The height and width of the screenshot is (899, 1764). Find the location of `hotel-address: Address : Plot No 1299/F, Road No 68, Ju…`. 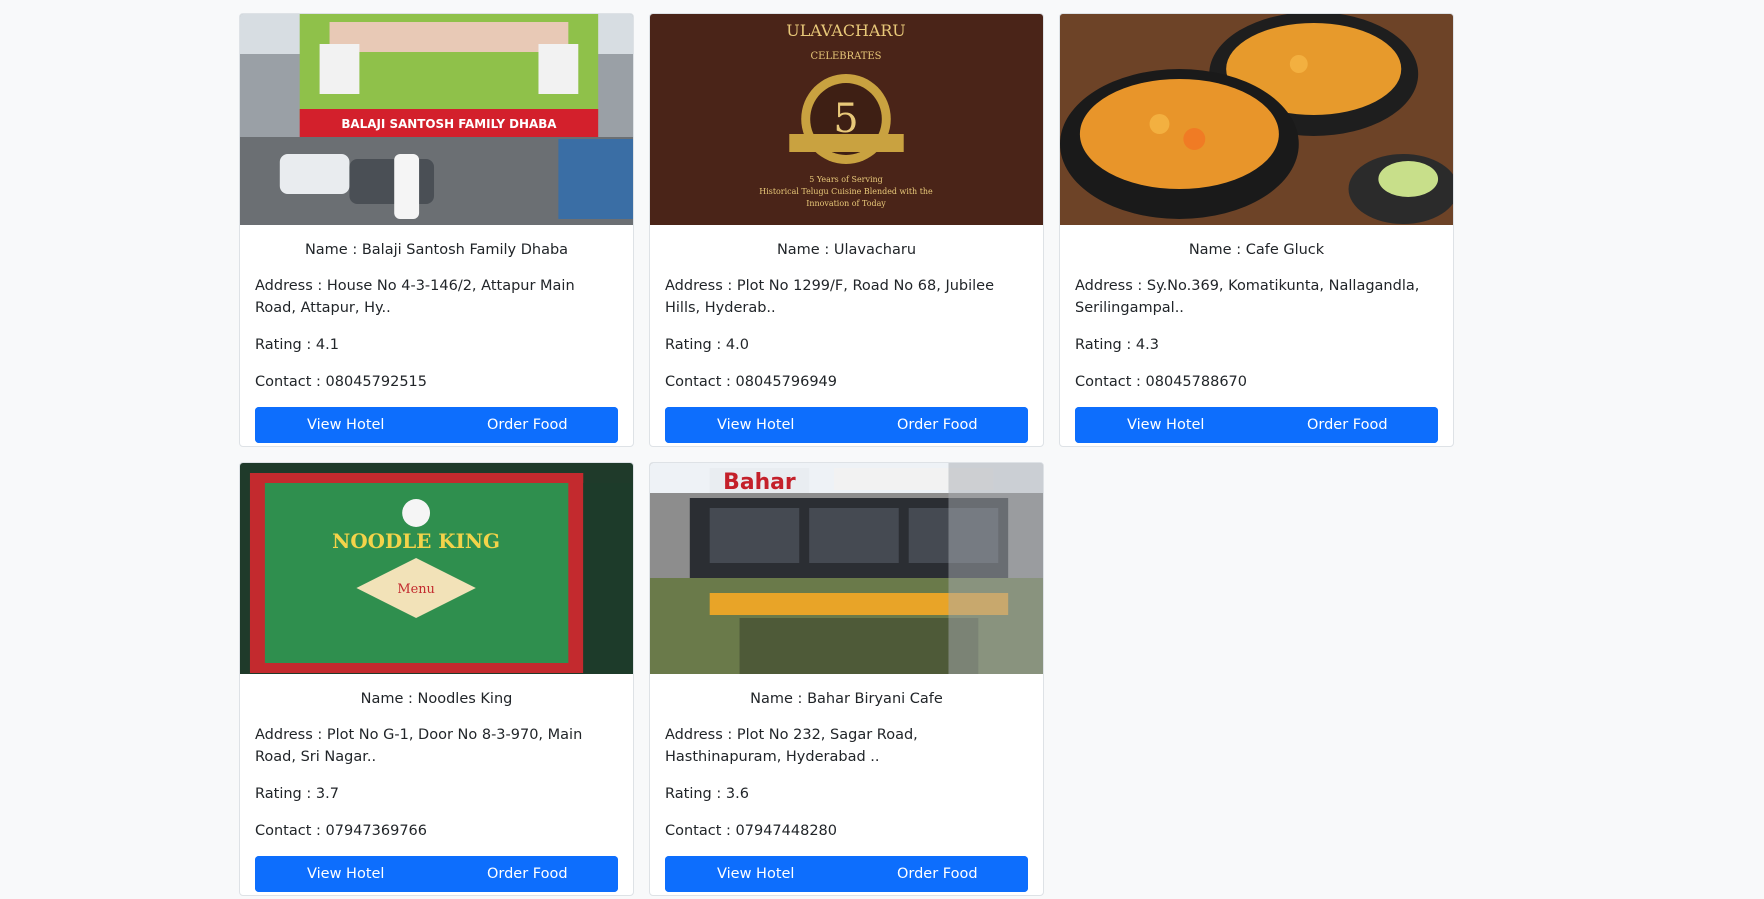

hotel-address: Address : Plot No 1299/F, Road No 68, Ju… is located at coordinates (830, 297).